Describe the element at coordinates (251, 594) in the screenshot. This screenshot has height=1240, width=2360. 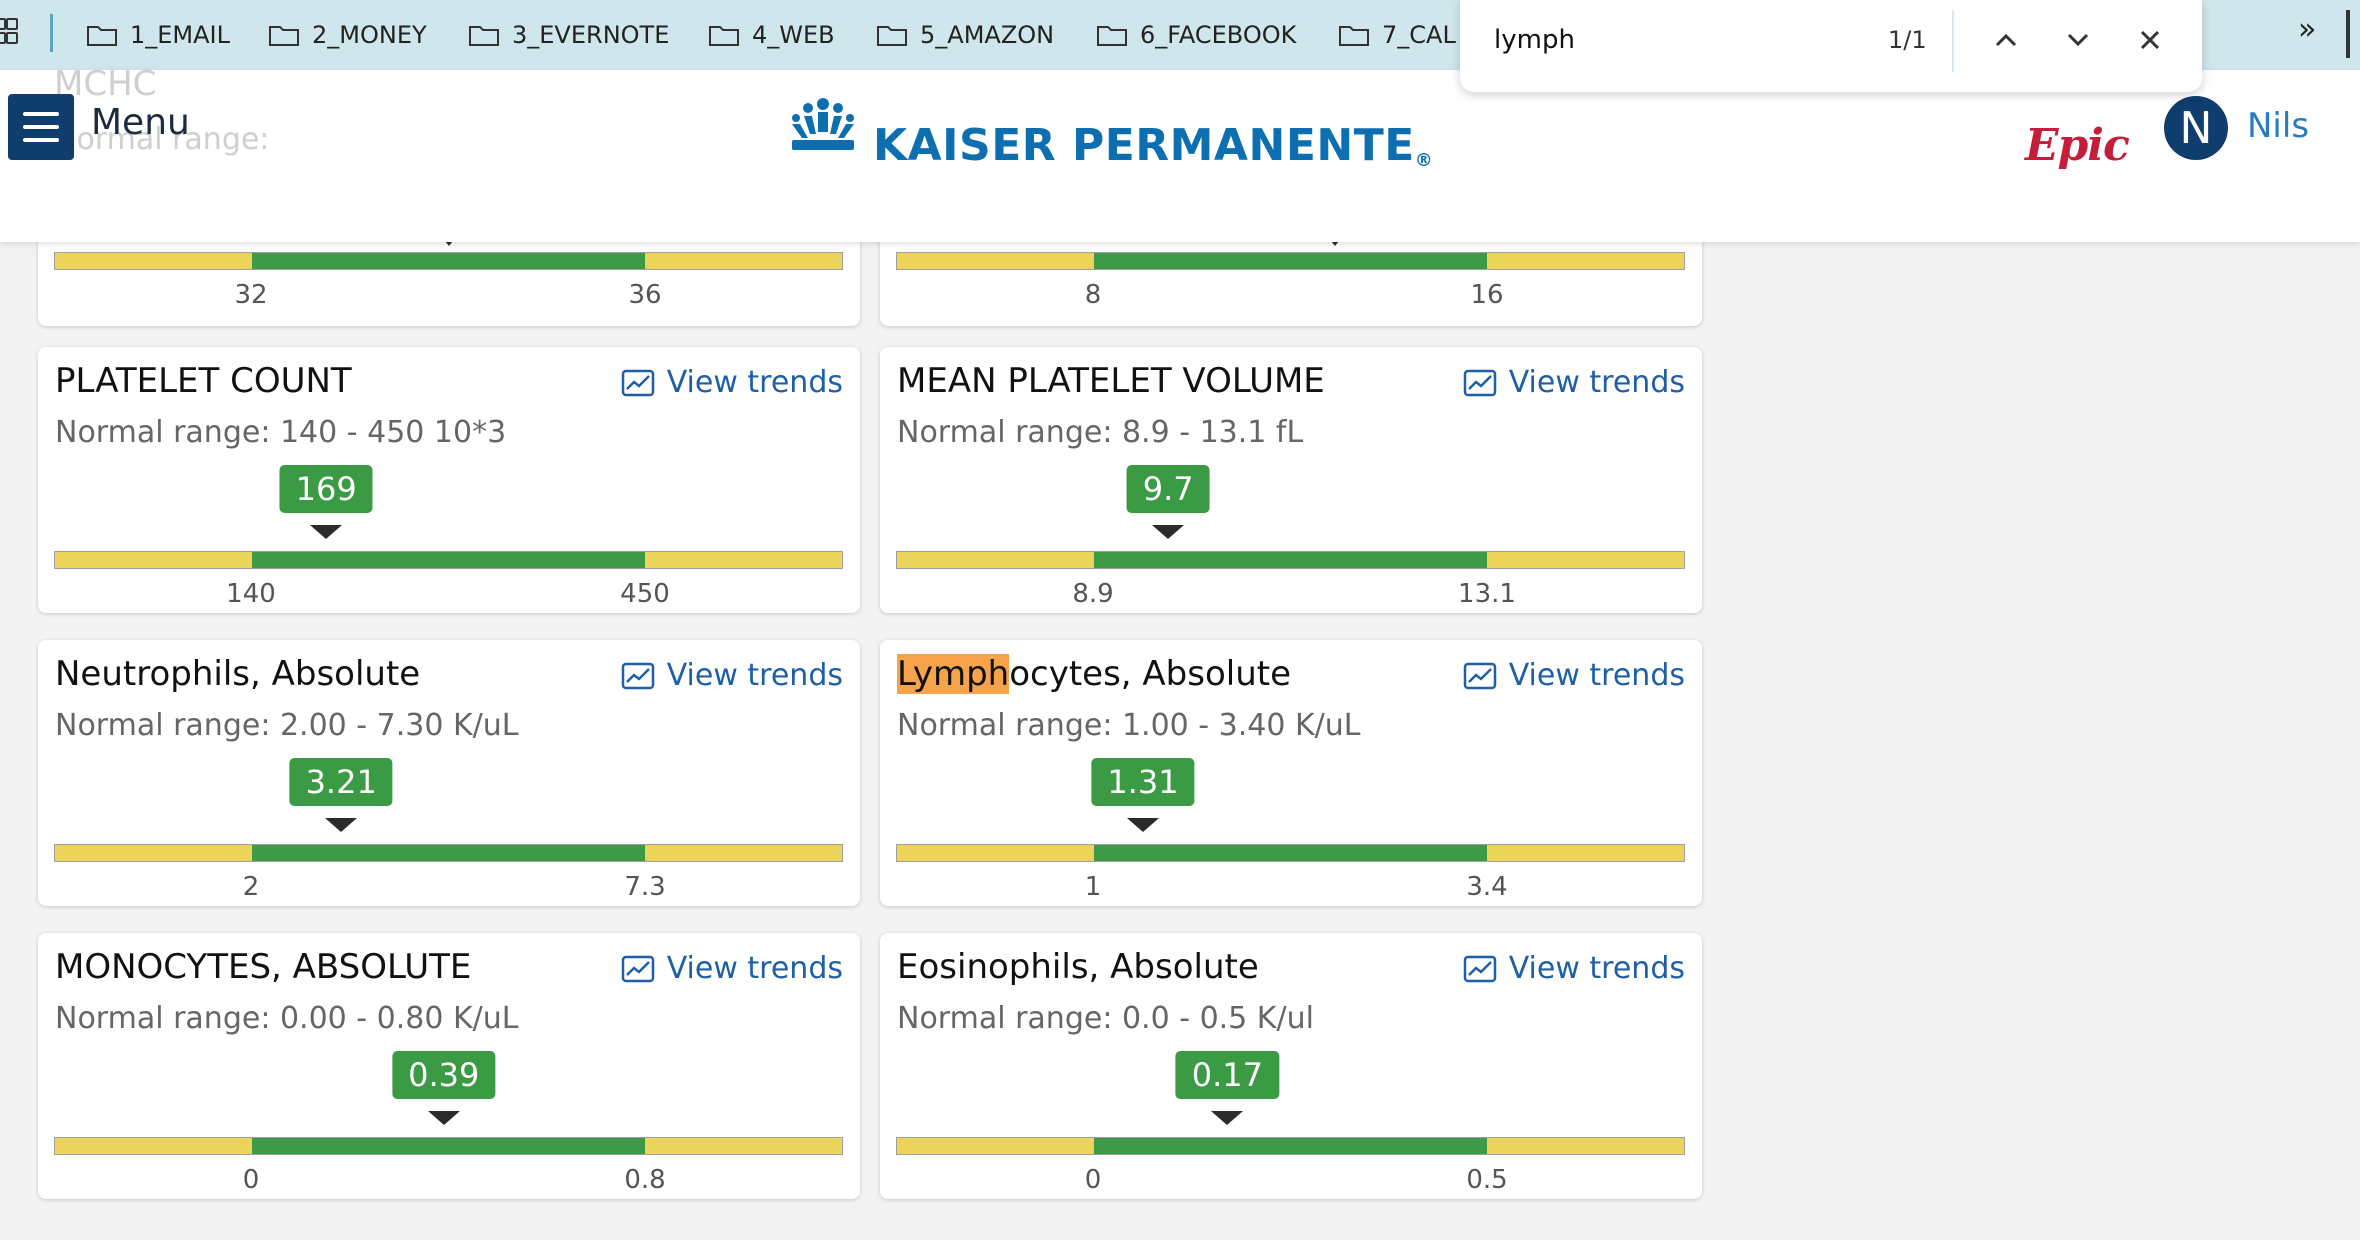
I see `range-low-tick: 140` at that location.